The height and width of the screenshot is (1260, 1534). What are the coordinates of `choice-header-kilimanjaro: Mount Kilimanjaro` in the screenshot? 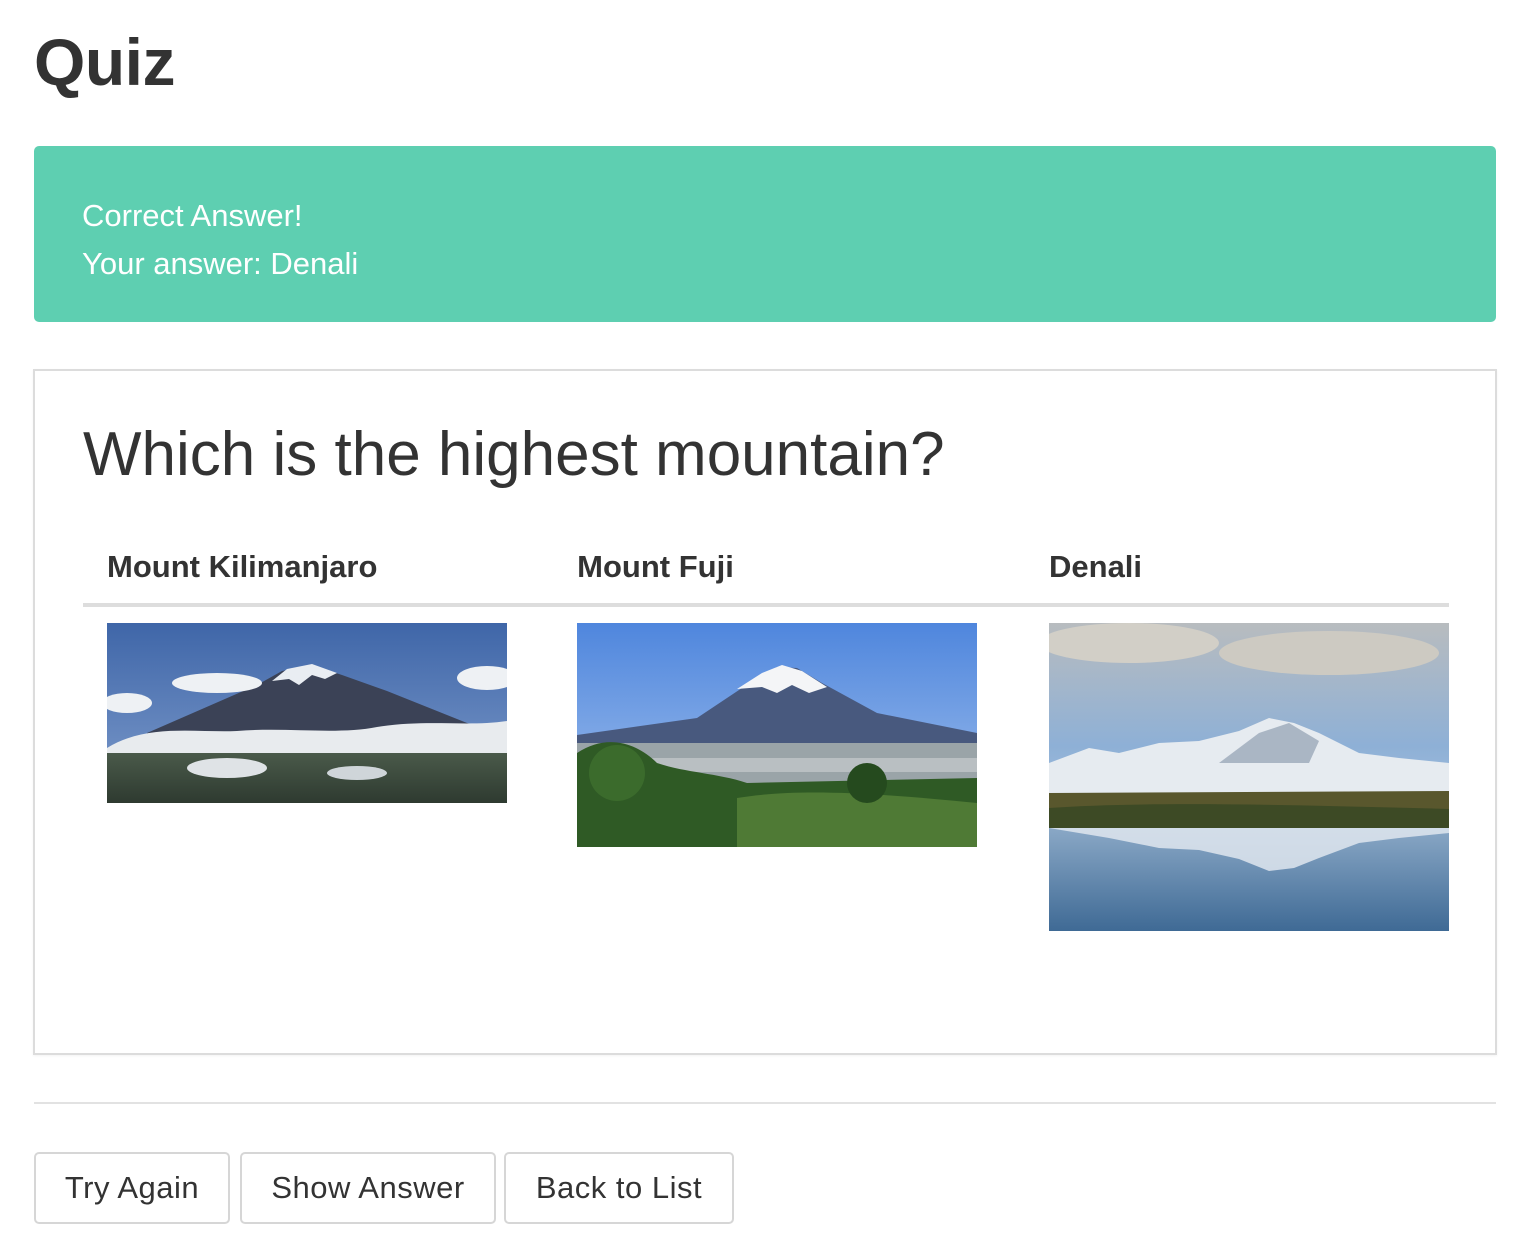 It's located at (318, 569).